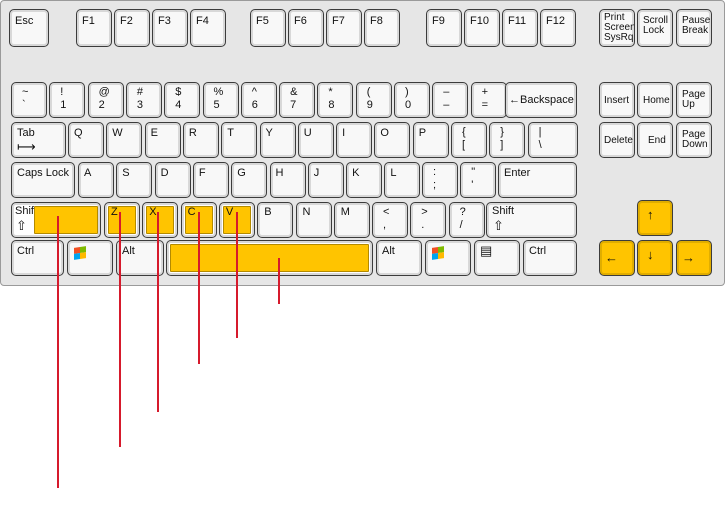 This screenshot has width=728, height=511. Describe the element at coordinates (90, 258) in the screenshot. I see `key-left-windows` at that location.